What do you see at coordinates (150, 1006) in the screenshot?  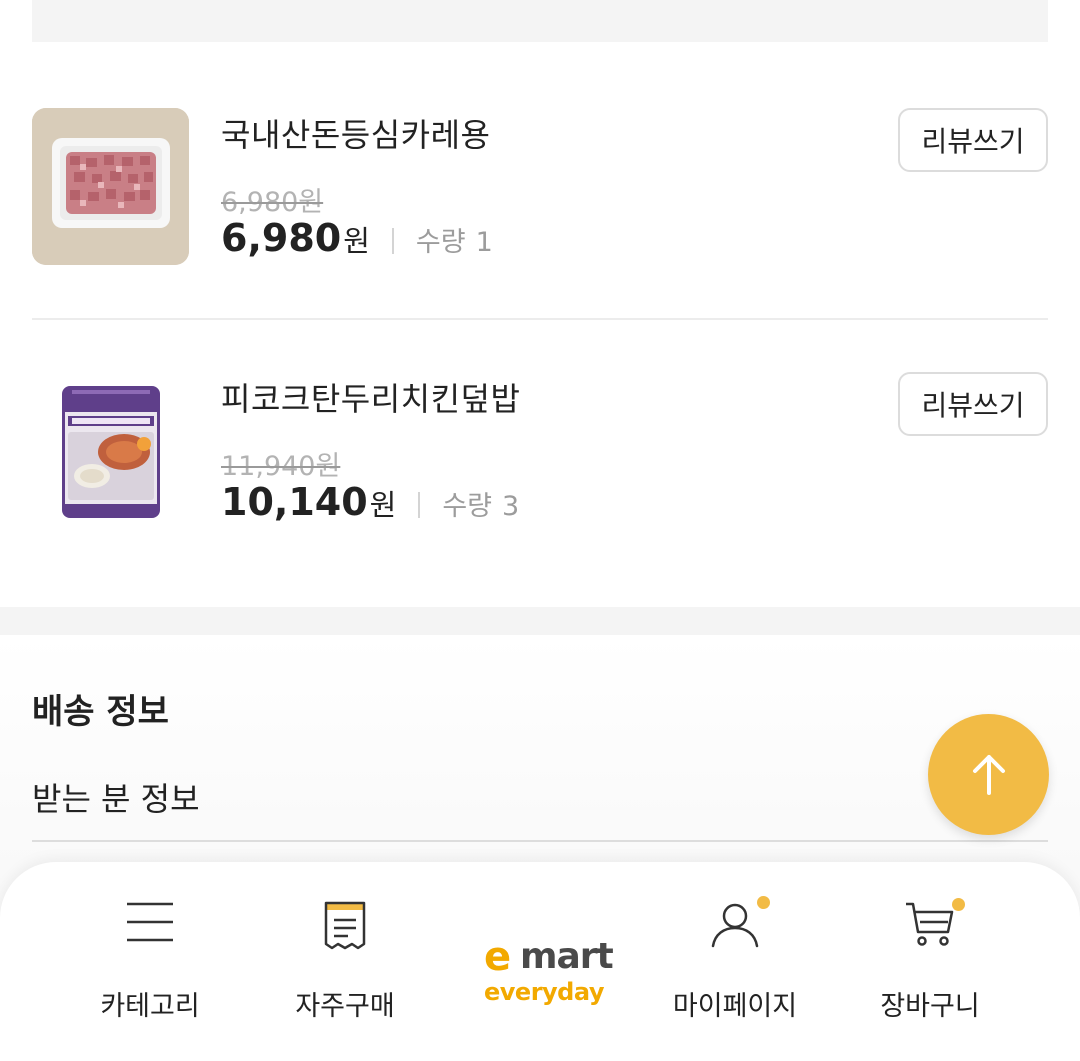 I see `nav-label: 카테고리` at bounding box center [150, 1006].